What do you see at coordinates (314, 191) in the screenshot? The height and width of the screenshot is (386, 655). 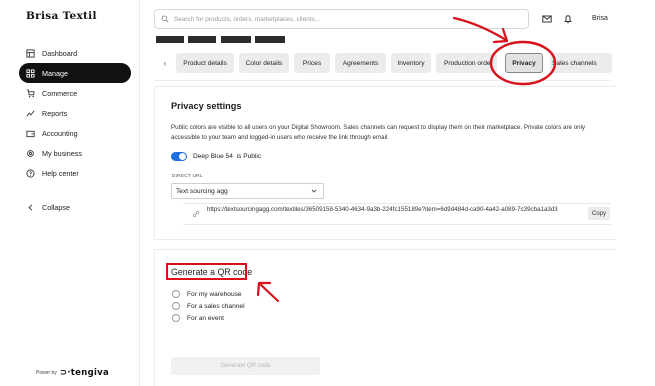 I see `chevron-down-icon` at bounding box center [314, 191].